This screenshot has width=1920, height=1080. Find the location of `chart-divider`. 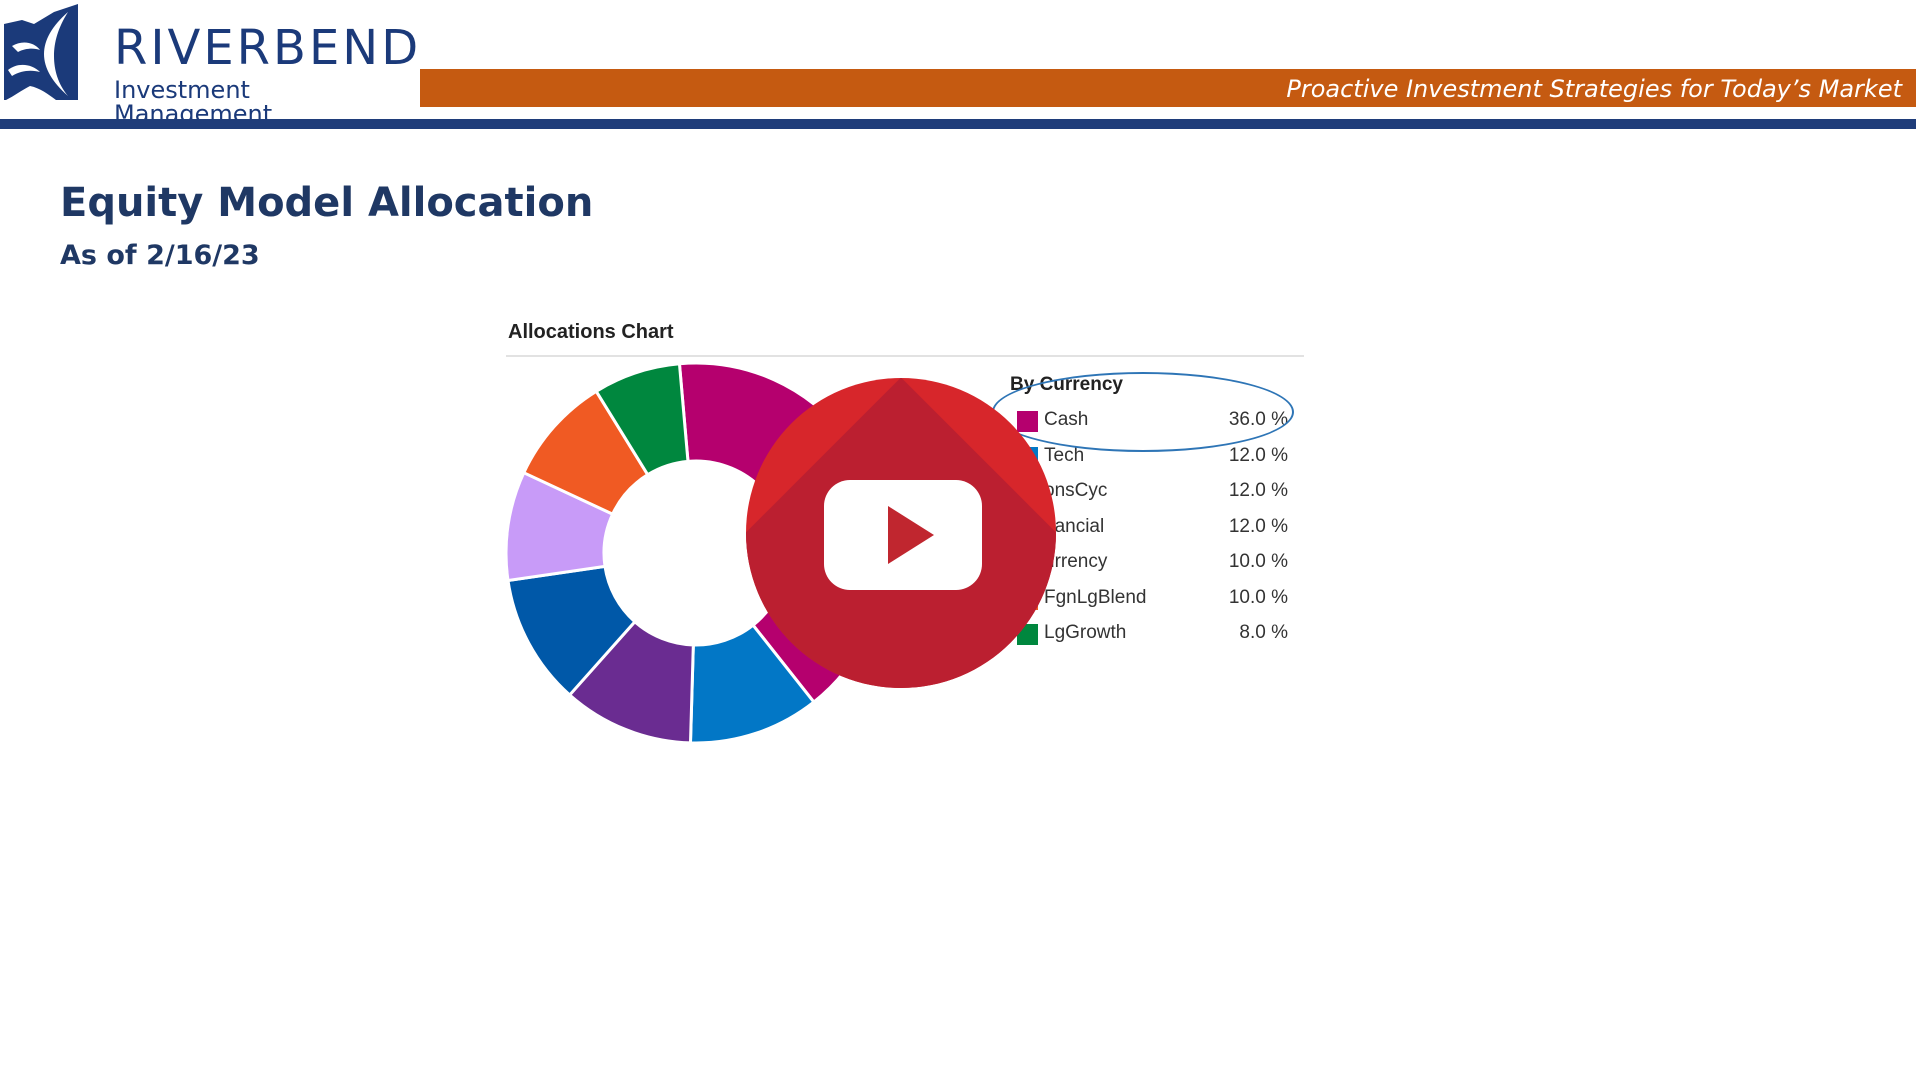

chart-divider is located at coordinates (905, 356).